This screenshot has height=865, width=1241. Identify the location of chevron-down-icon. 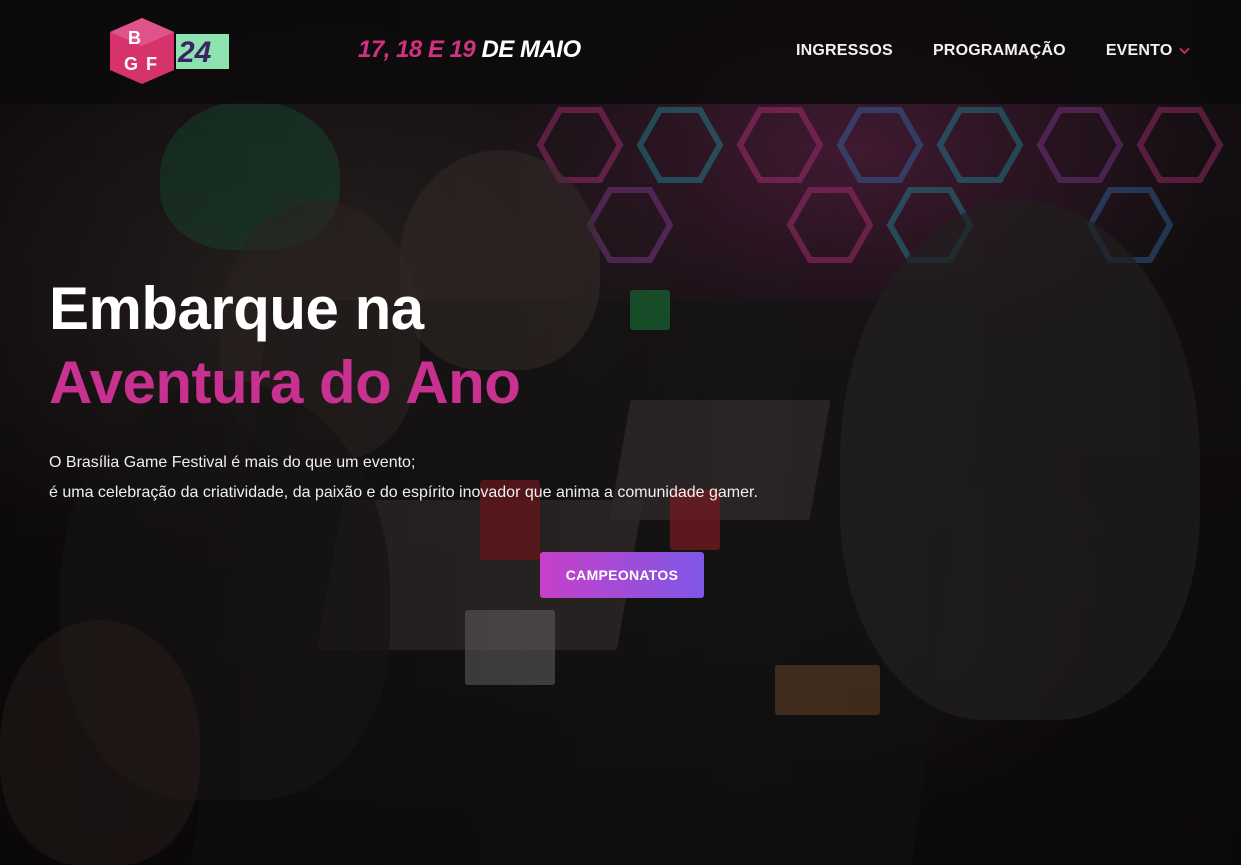
(1184, 51).